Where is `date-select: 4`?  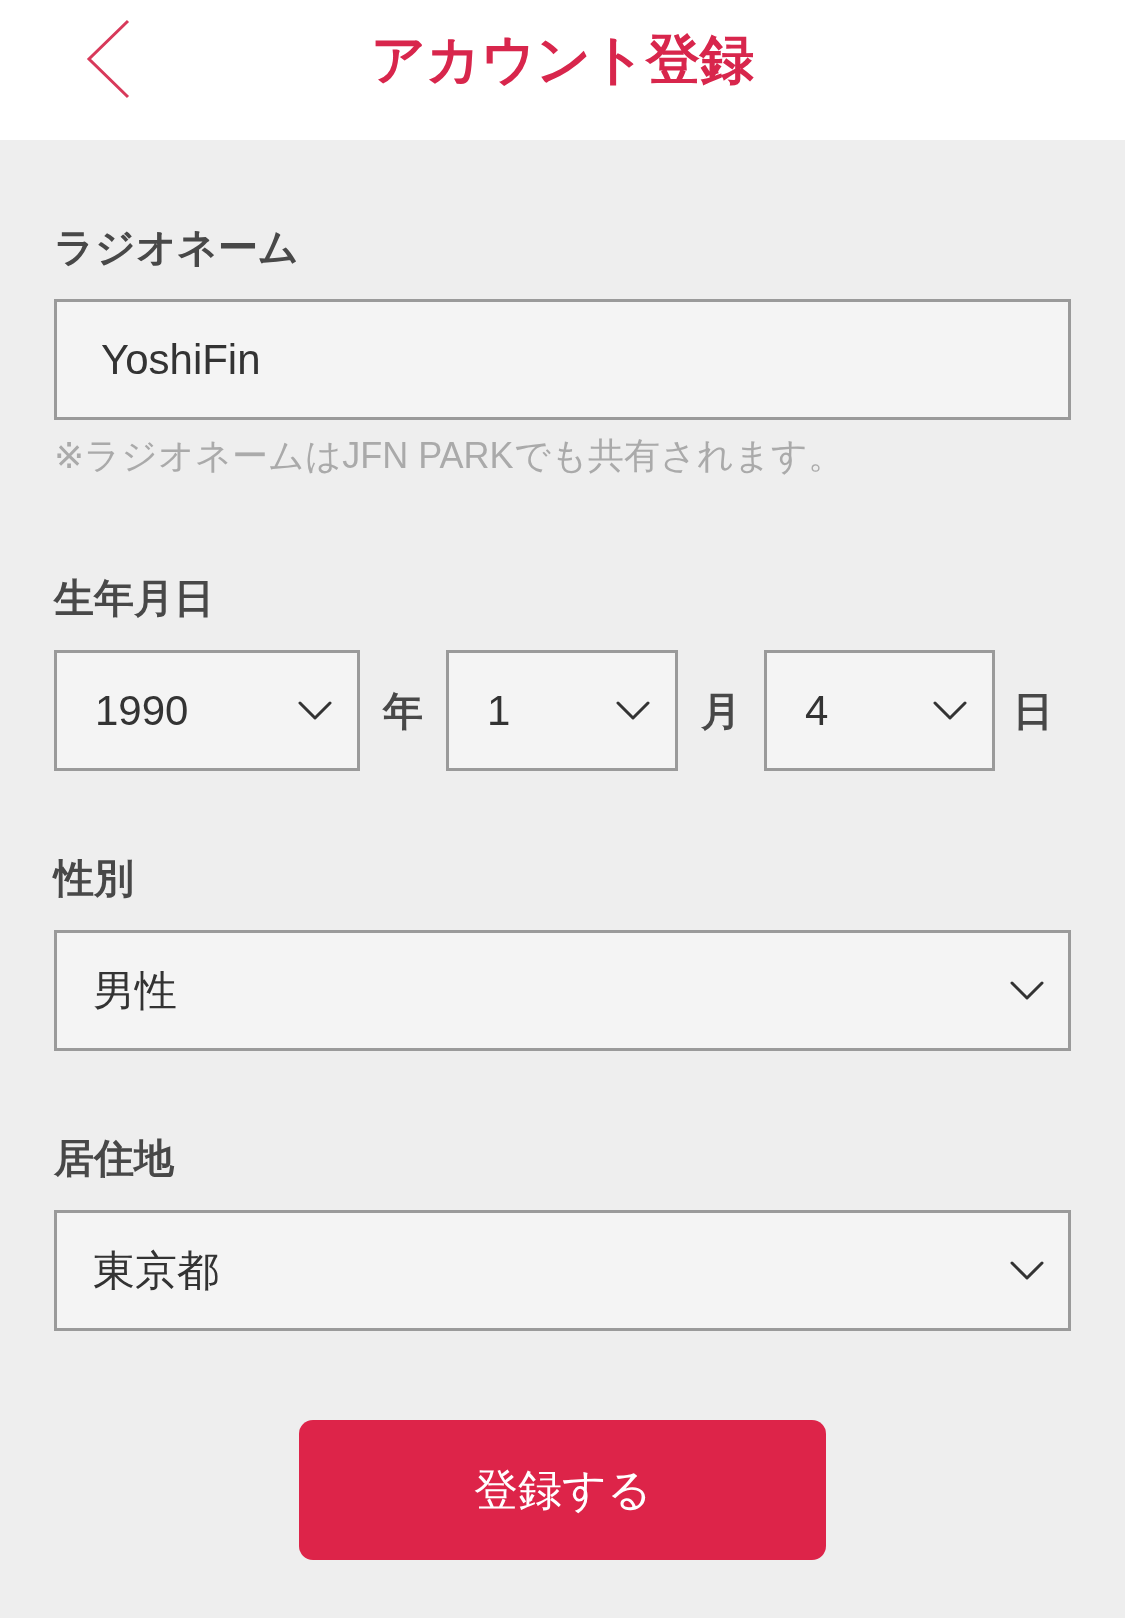
date-select: 4 is located at coordinates (879, 710).